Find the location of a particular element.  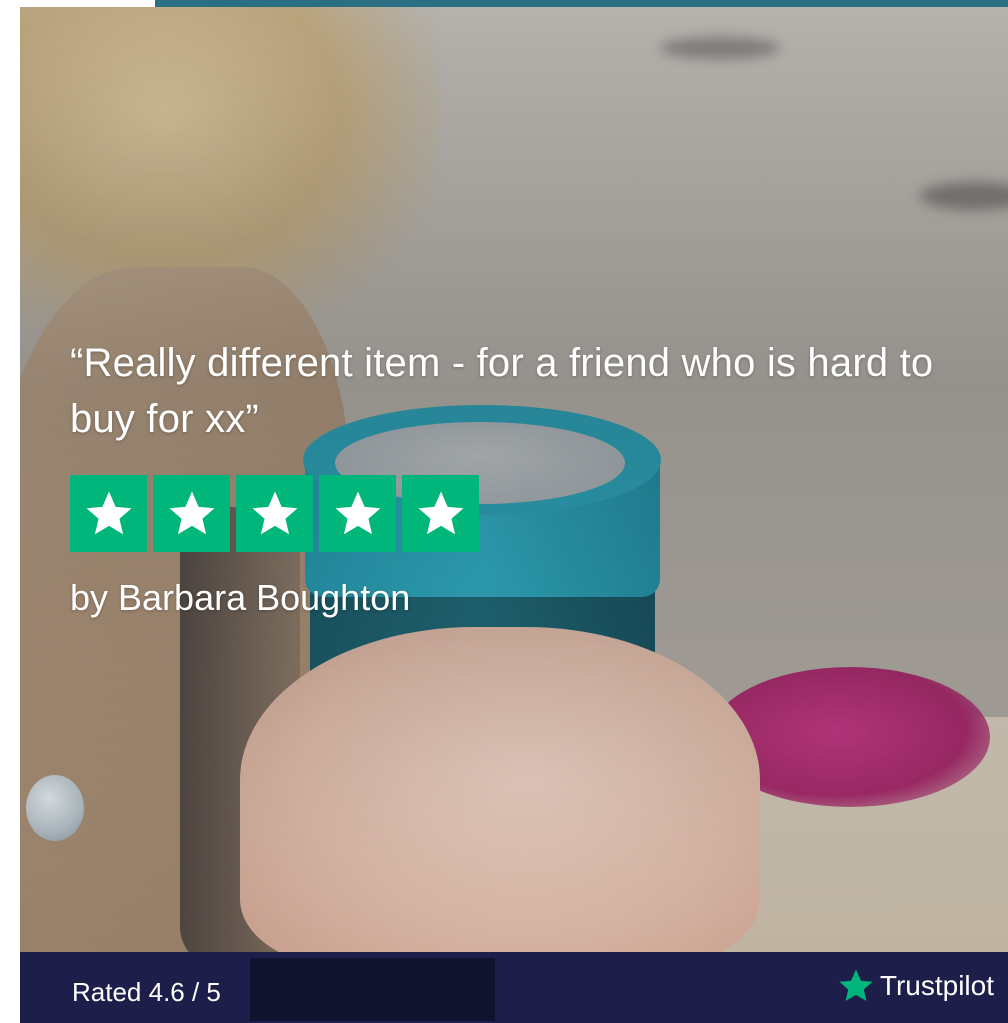

review-author: by Barbara Boughton is located at coordinates (240, 597).